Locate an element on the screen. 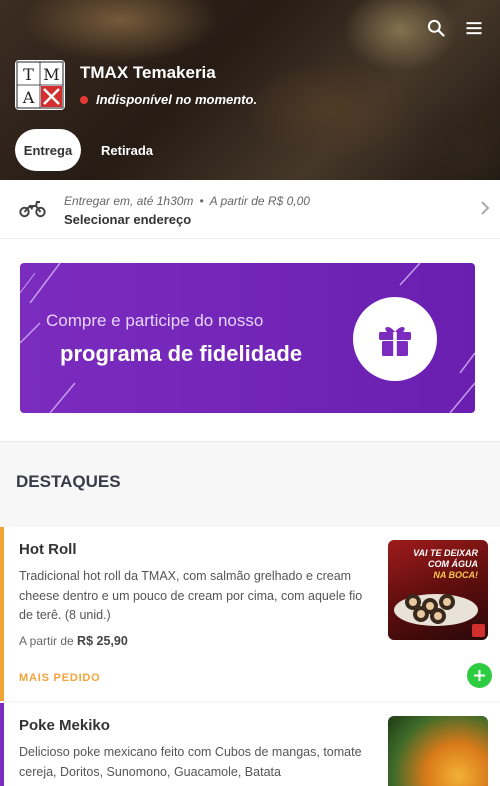  chevron-right-icon is located at coordinates (485, 210).